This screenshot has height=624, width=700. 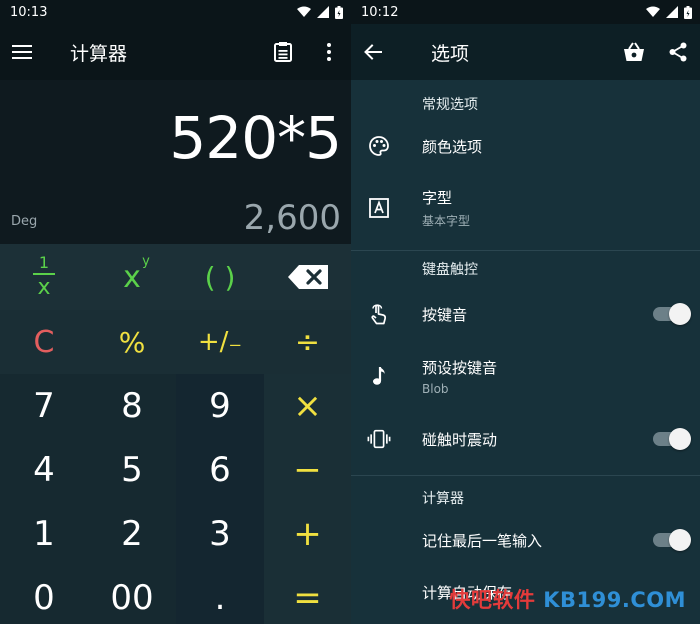 I want to click on settings-app-bar: 选项, so click(x=525, y=52).